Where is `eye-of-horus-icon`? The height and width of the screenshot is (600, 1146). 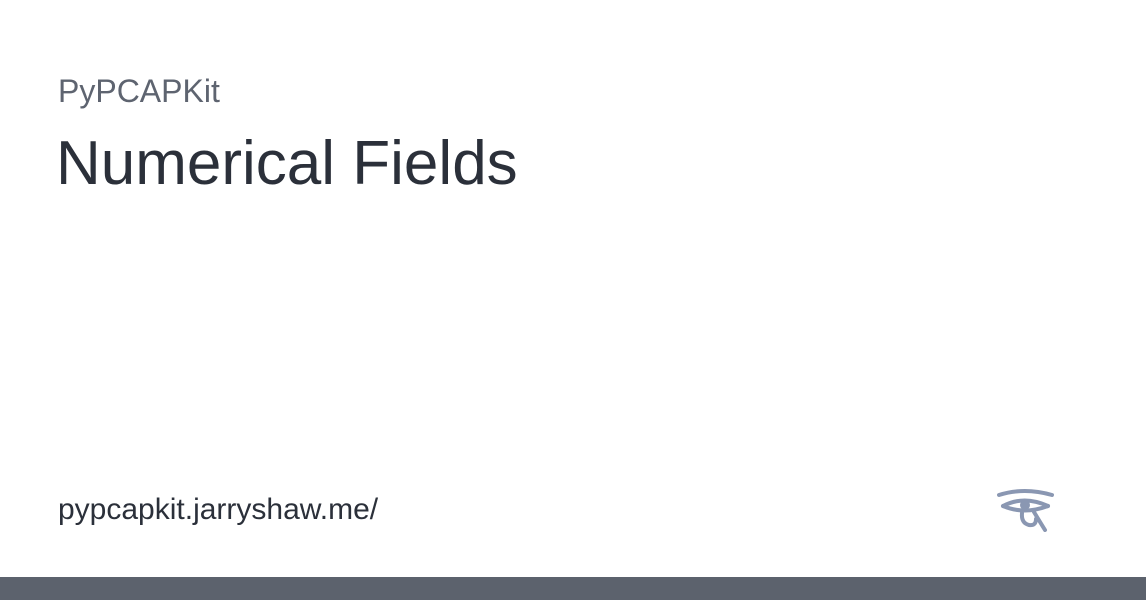 eye-of-horus-icon is located at coordinates (1025, 510).